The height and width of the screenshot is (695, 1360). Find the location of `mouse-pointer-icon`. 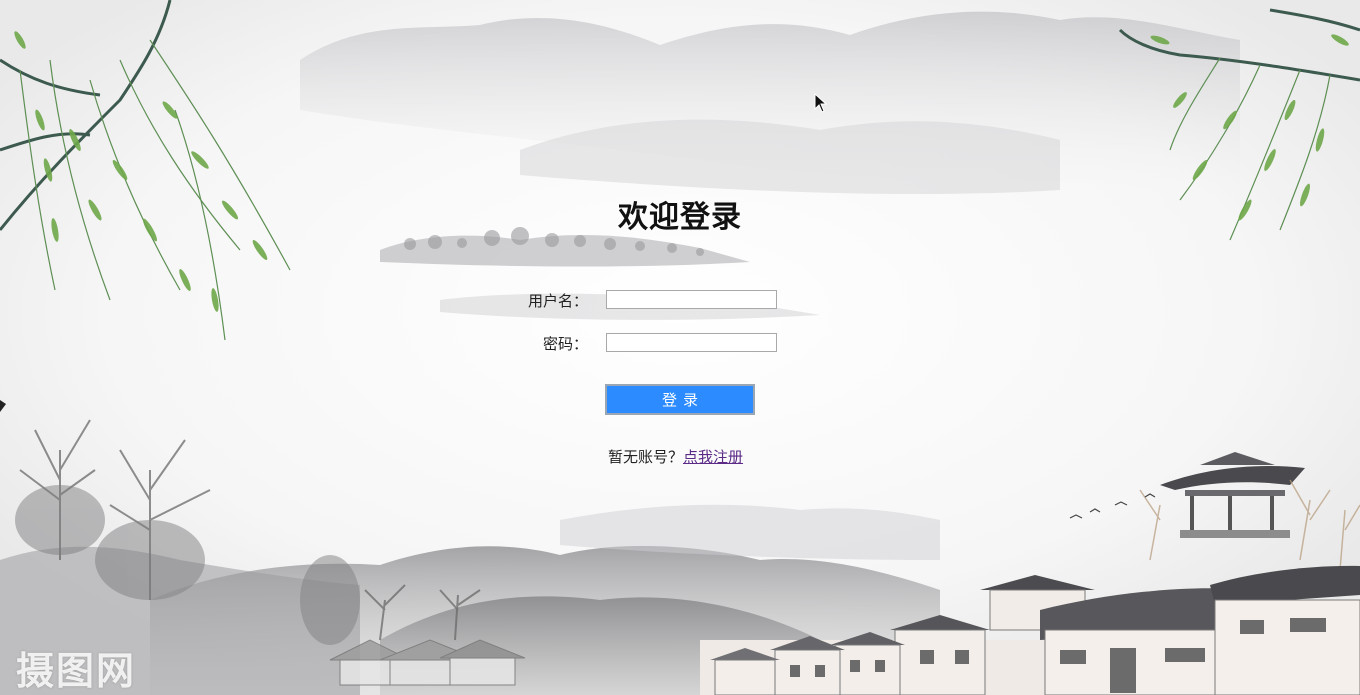

mouse-pointer-icon is located at coordinates (821, 103).